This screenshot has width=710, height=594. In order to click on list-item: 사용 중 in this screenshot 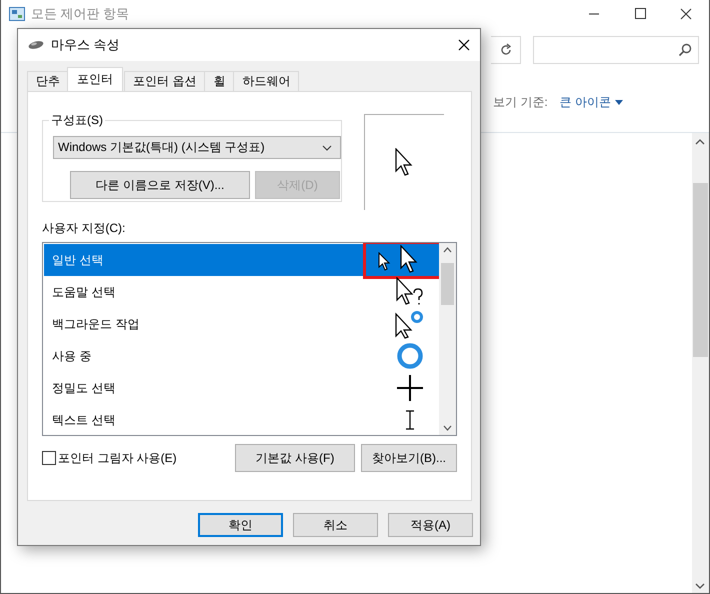, I will do `click(241, 356)`.